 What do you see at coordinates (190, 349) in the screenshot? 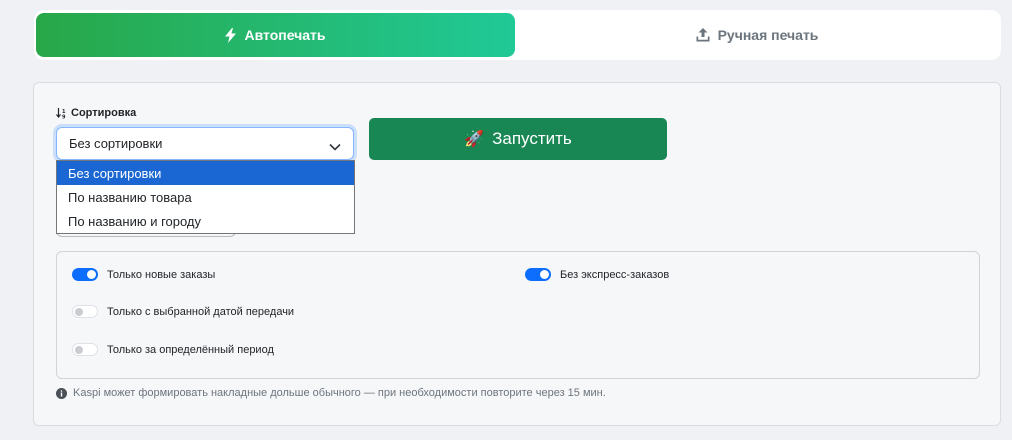
I see `filter-label: Только за определённый период` at bounding box center [190, 349].